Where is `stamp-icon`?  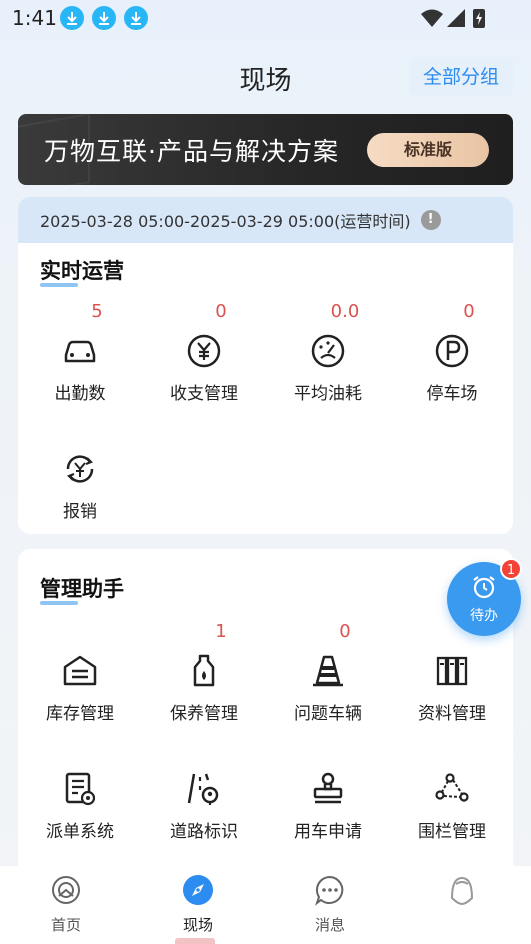
stamp-icon is located at coordinates (328, 788).